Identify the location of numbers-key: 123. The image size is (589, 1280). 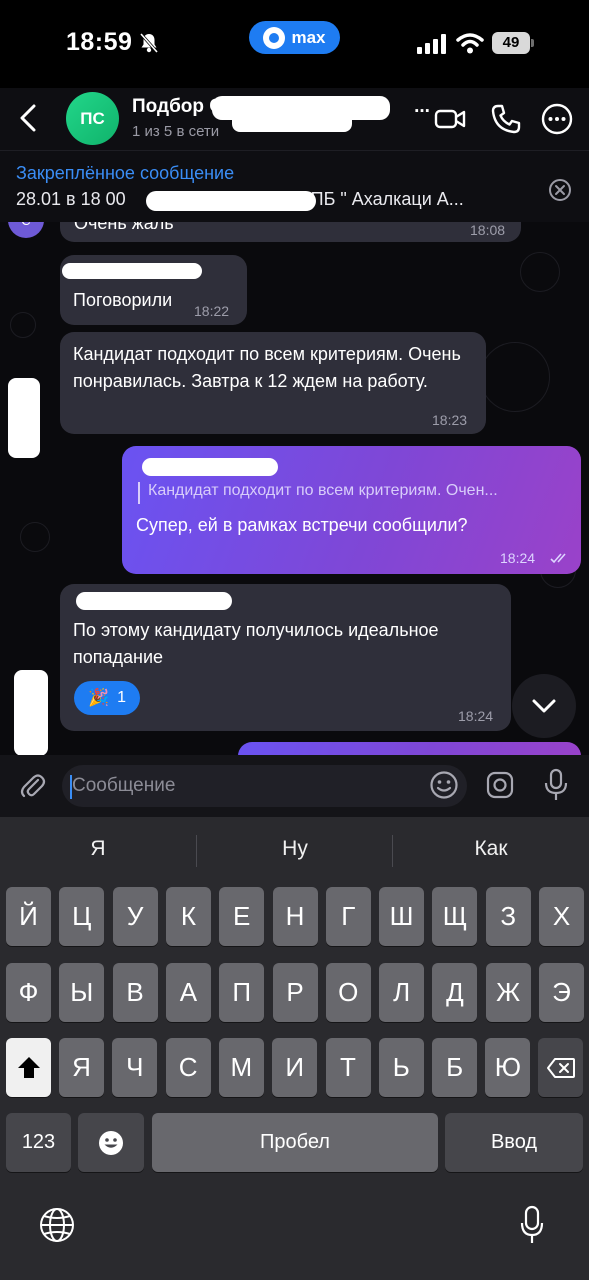
(38, 1142).